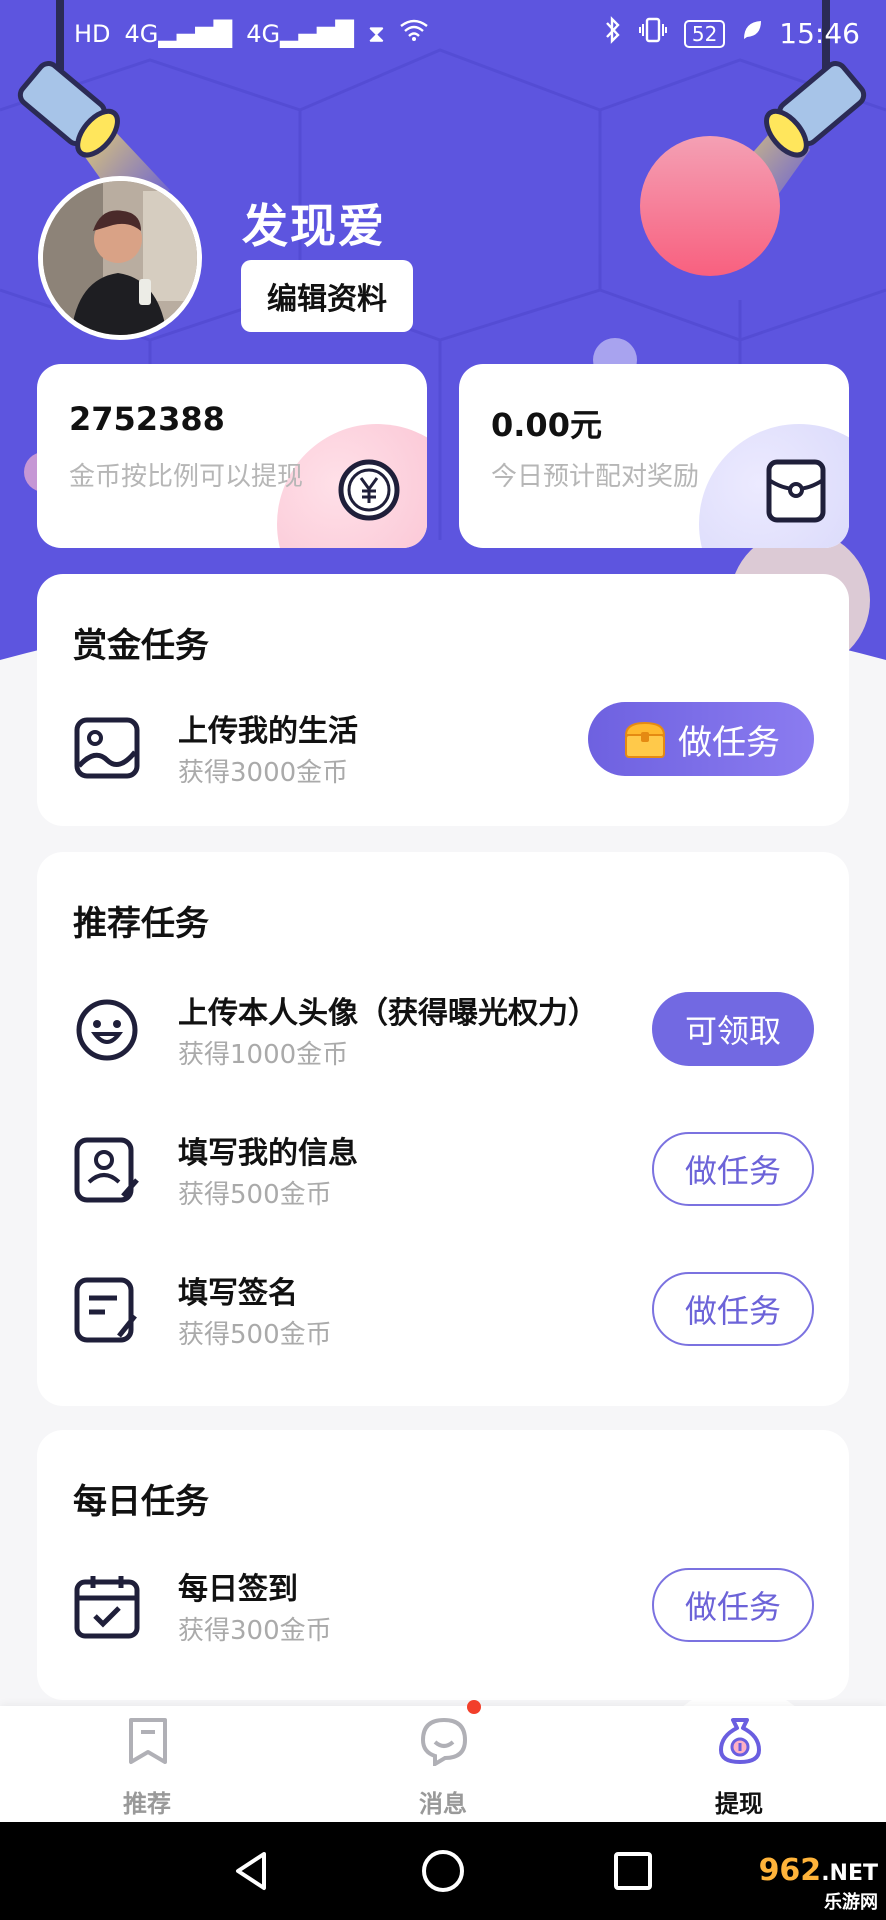 The image size is (886, 1920). What do you see at coordinates (147, 1804) in the screenshot?
I see `nav-label: 推荐` at bounding box center [147, 1804].